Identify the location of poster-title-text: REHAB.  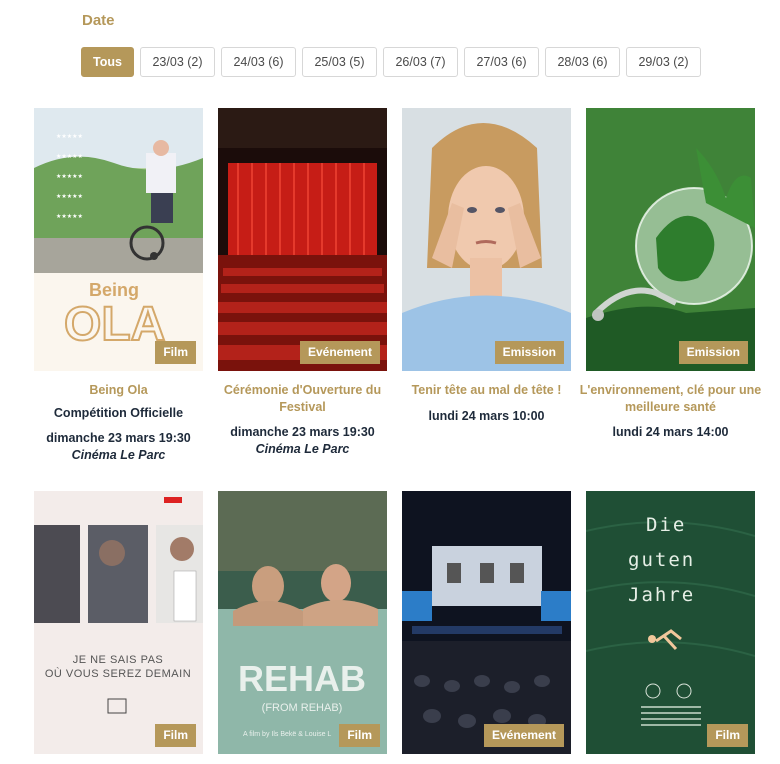
(302, 678).